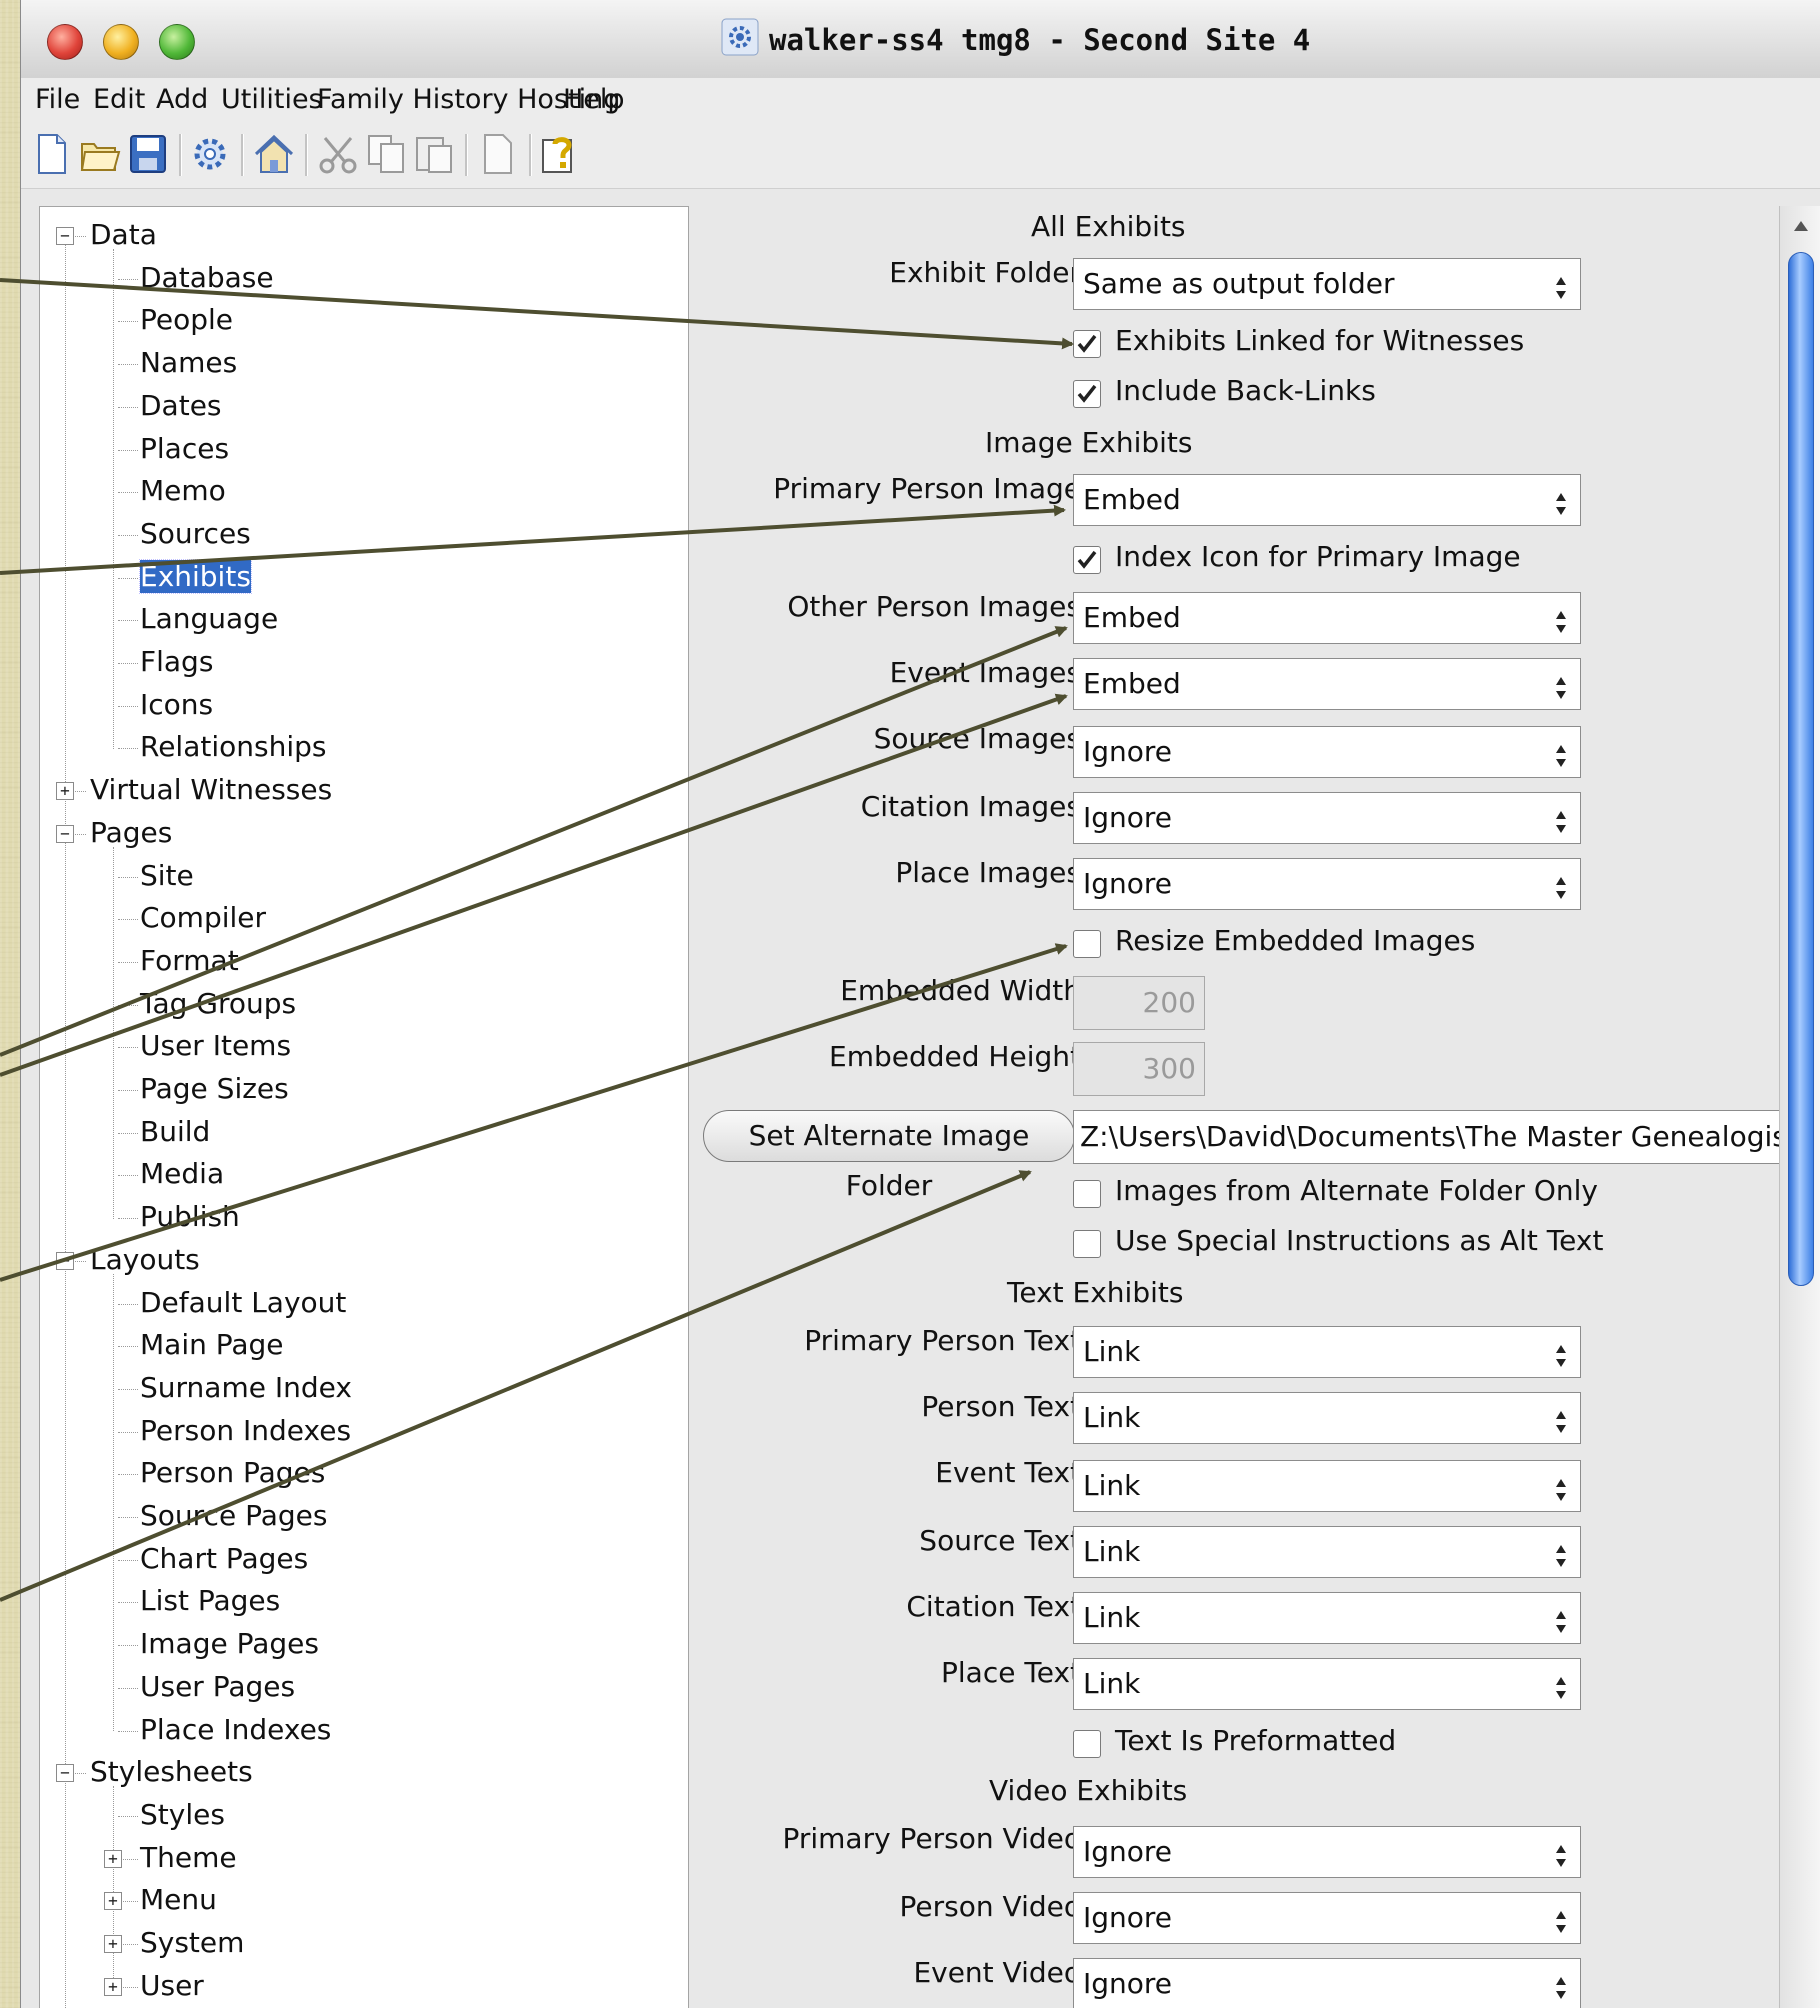 This screenshot has width=1820, height=2008. I want to click on citation-images-select: Ignore, so click(1327, 818).